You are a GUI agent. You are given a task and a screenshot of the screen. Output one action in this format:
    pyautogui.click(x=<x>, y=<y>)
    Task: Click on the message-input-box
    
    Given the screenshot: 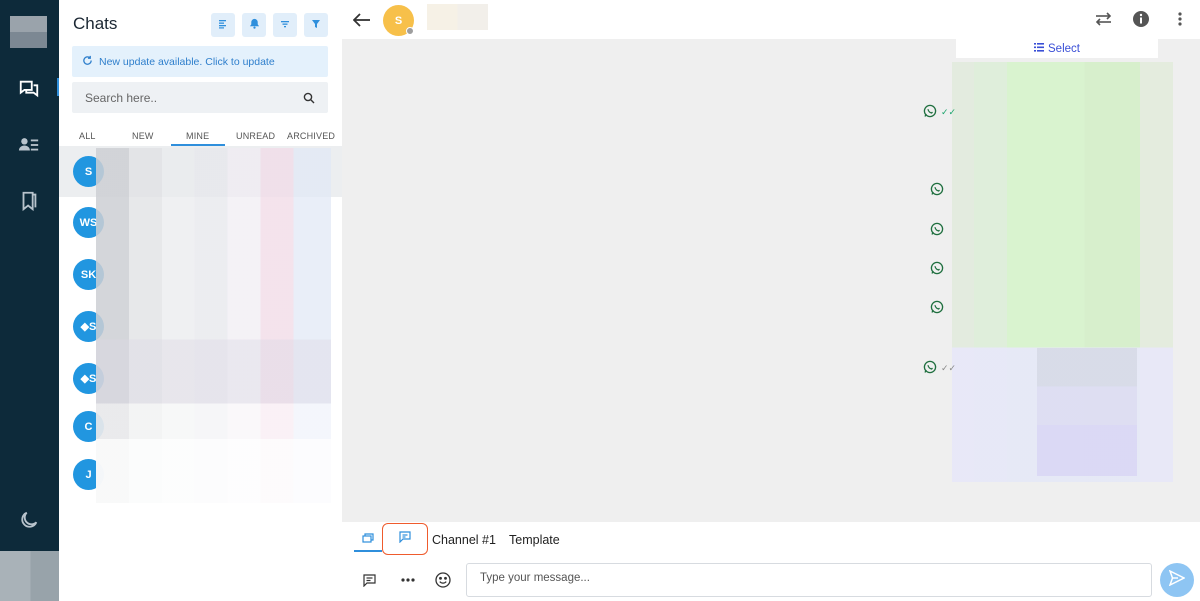 What is the action you would take?
    pyautogui.click(x=809, y=580)
    